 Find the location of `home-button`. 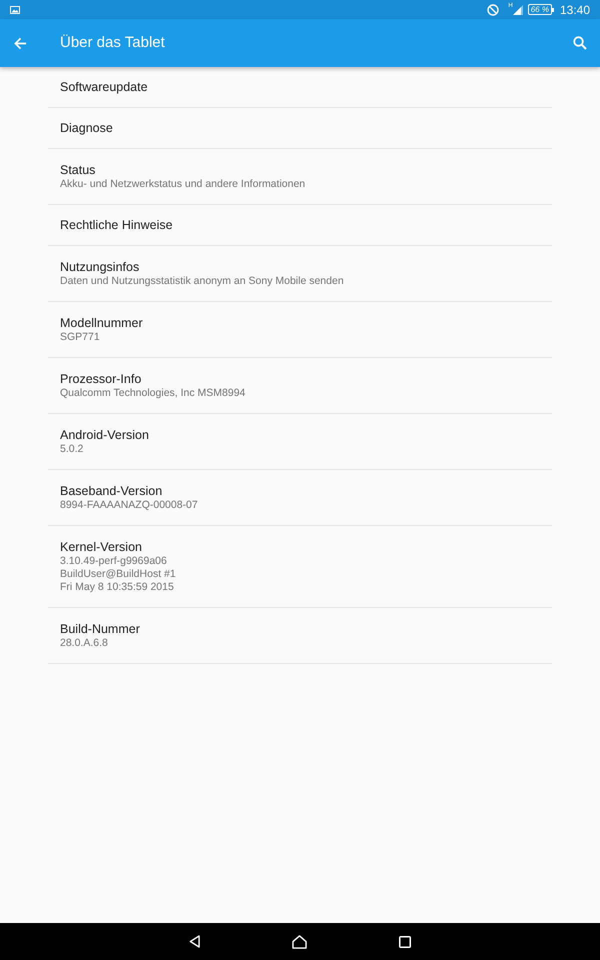

home-button is located at coordinates (299, 941).